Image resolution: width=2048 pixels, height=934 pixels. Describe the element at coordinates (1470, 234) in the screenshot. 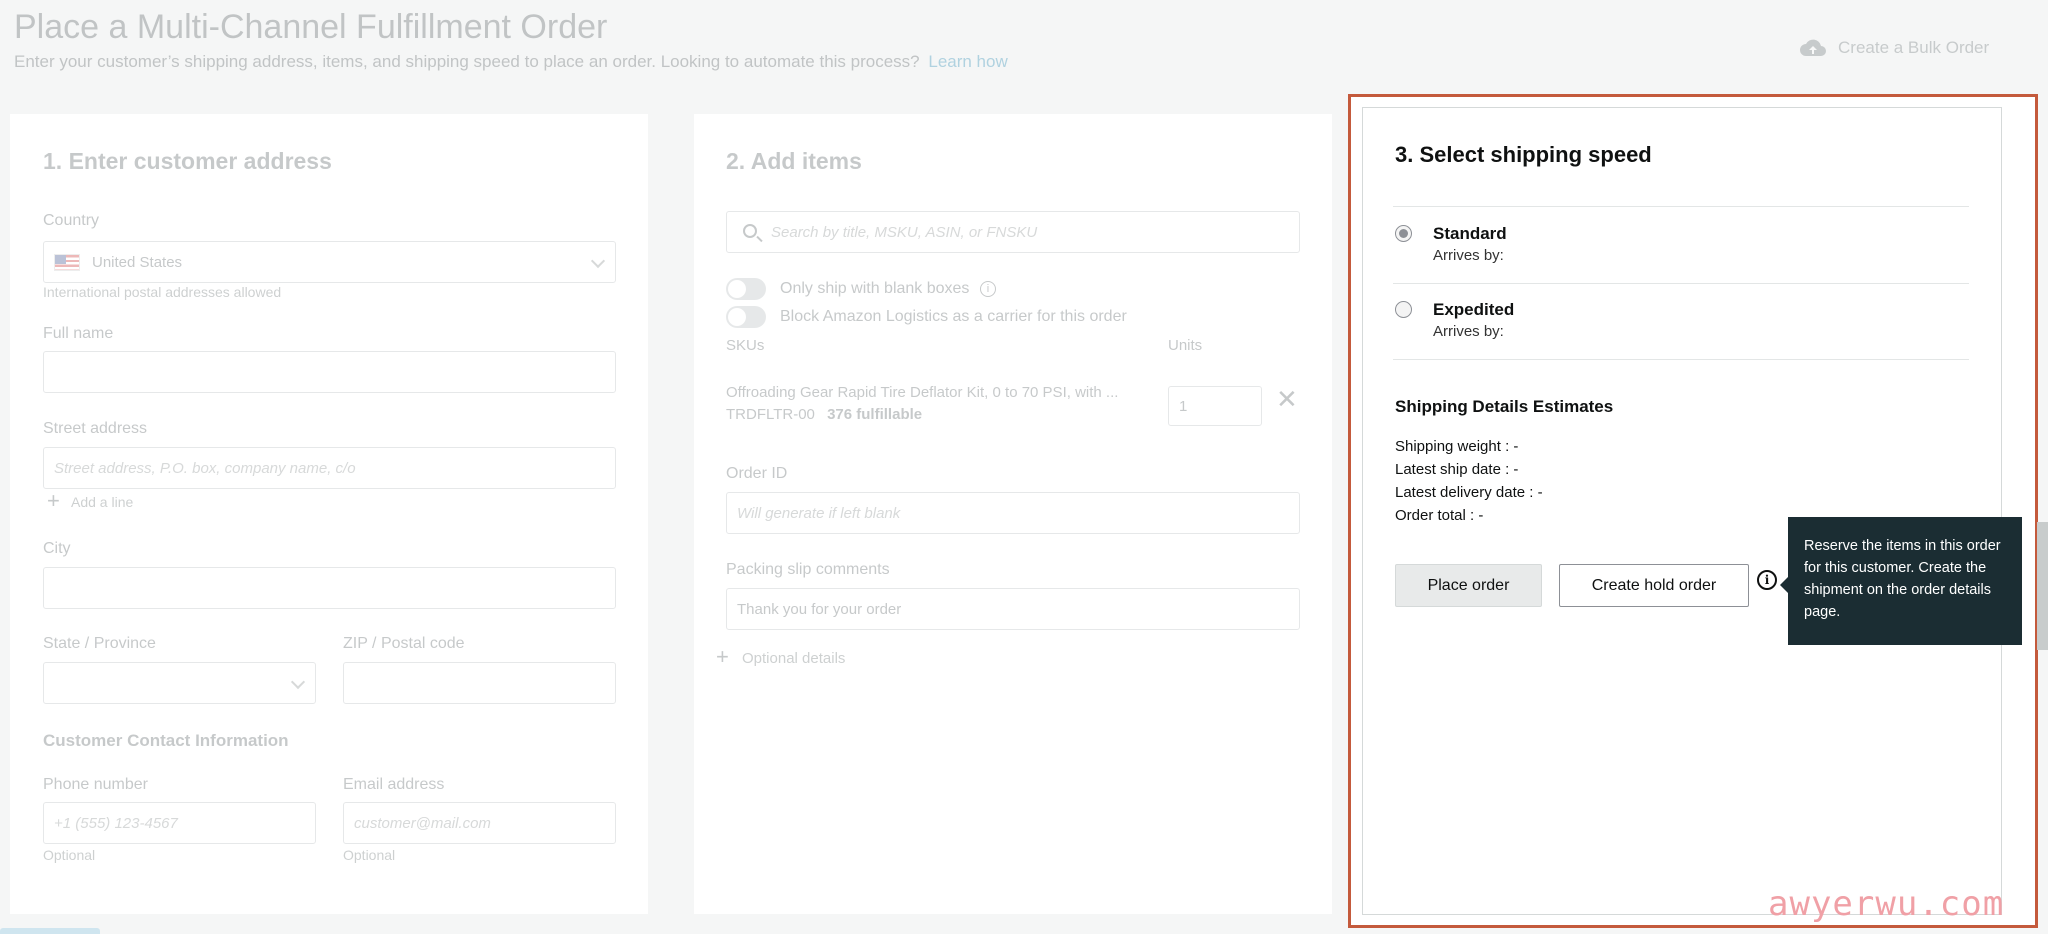

I see `standard-label: Standard` at that location.